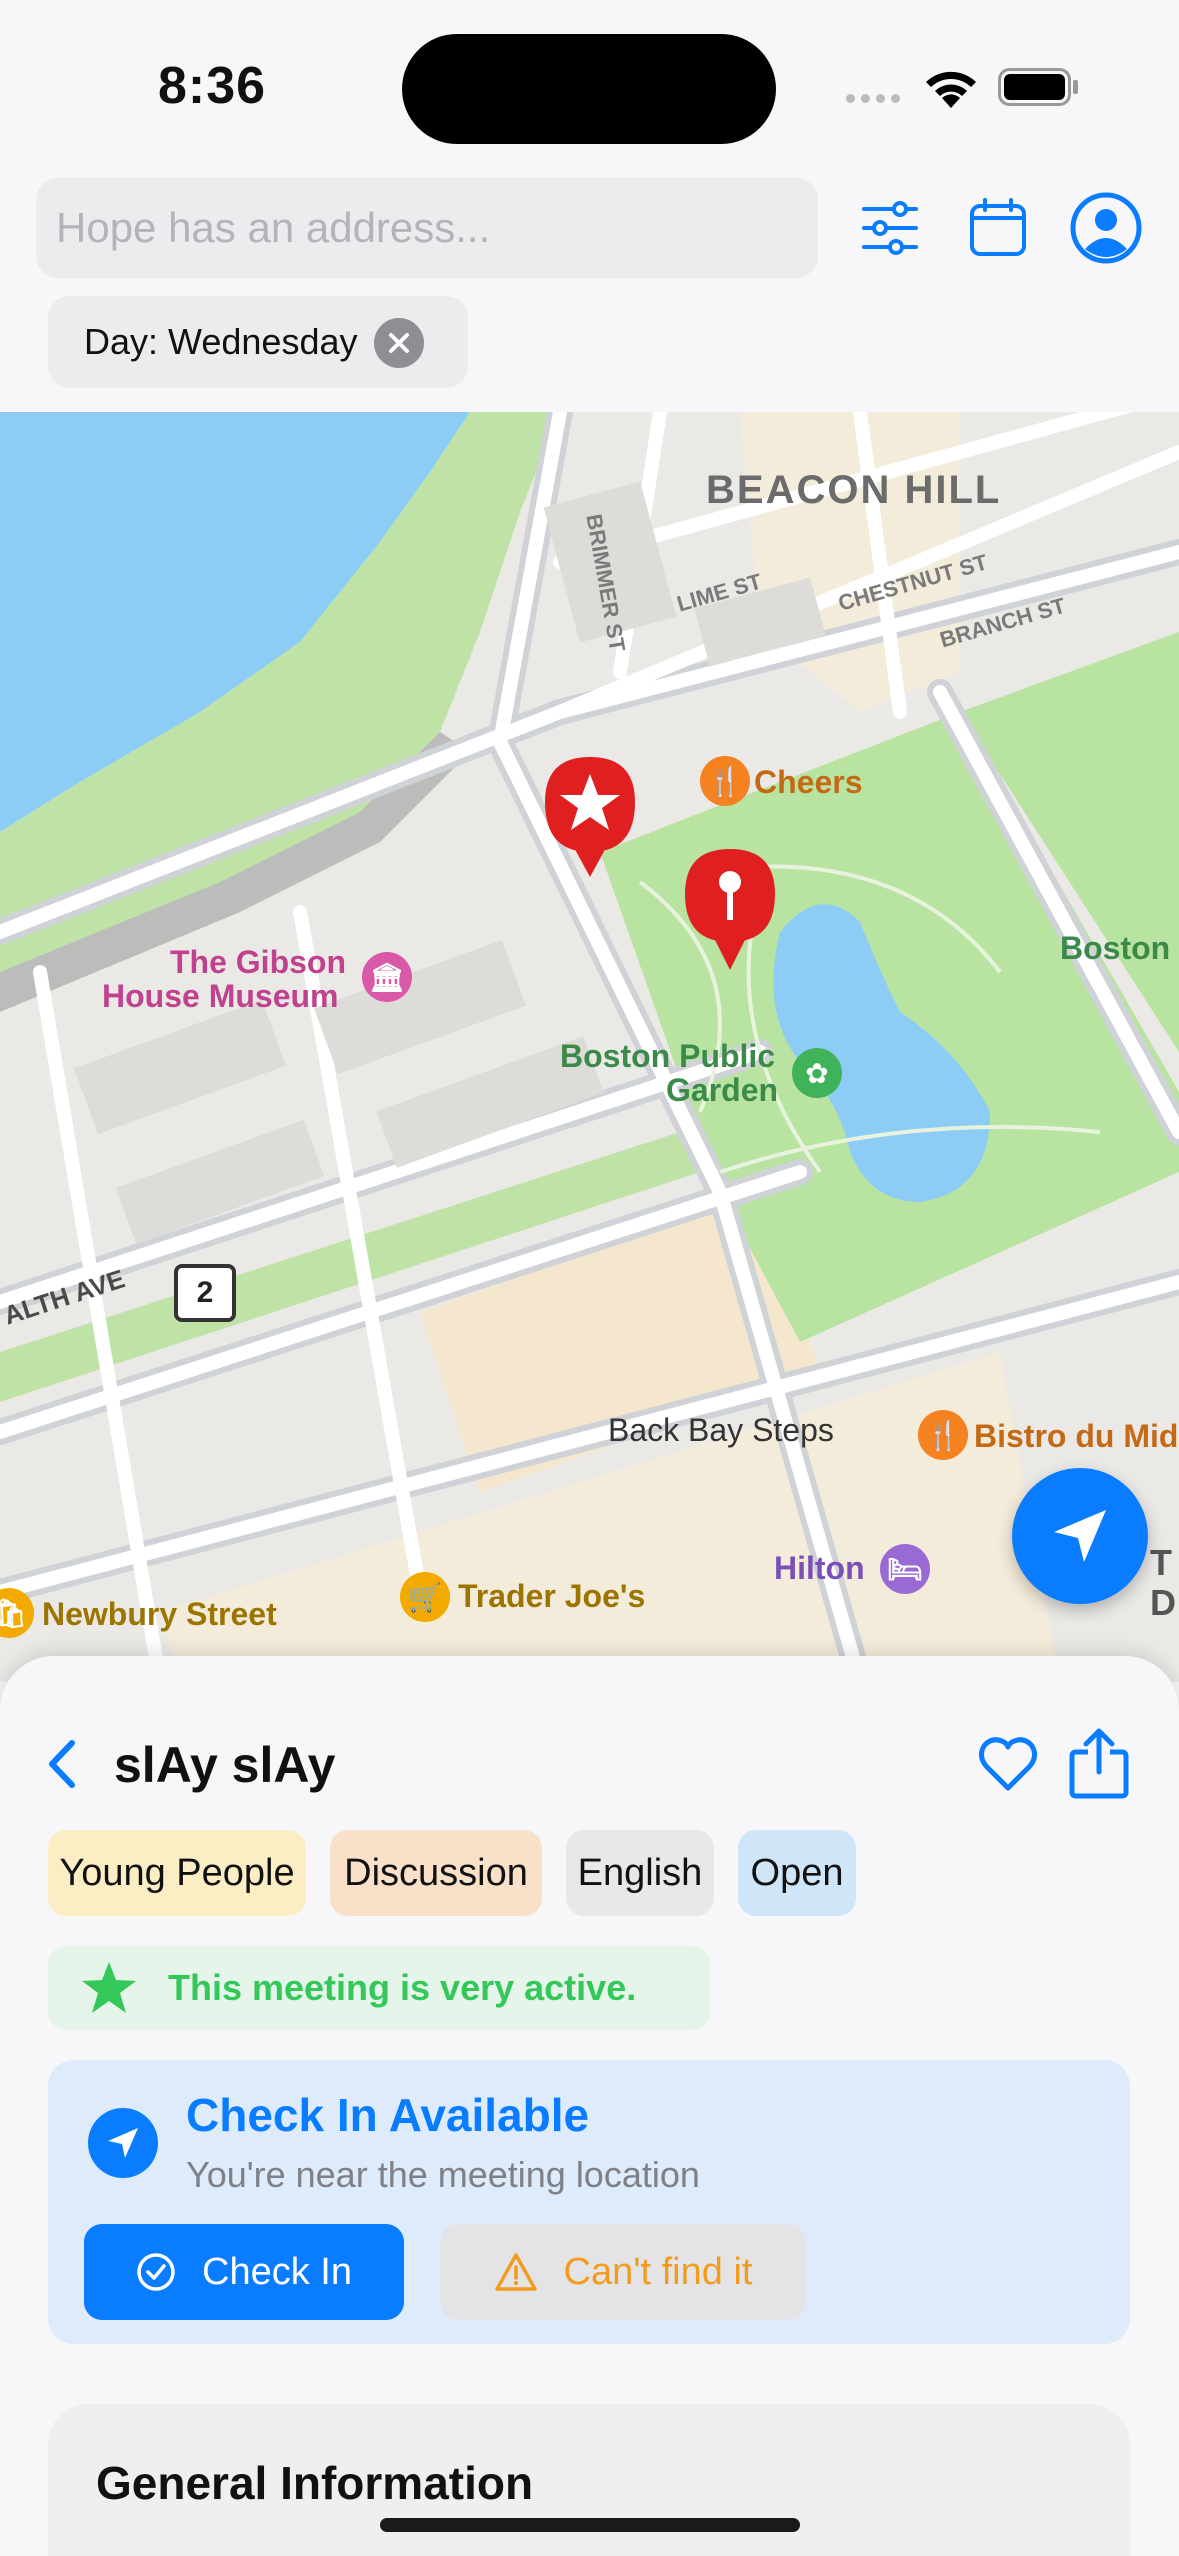 Image resolution: width=1179 pixels, height=2556 pixels. I want to click on battery-icon, so click(1038, 87).